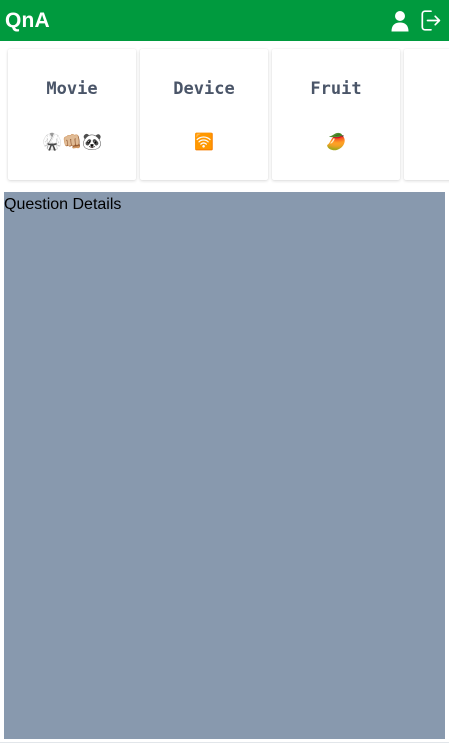 Image resolution: width=449 pixels, height=745 pixels. I want to click on category-label: Device, so click(204, 89).